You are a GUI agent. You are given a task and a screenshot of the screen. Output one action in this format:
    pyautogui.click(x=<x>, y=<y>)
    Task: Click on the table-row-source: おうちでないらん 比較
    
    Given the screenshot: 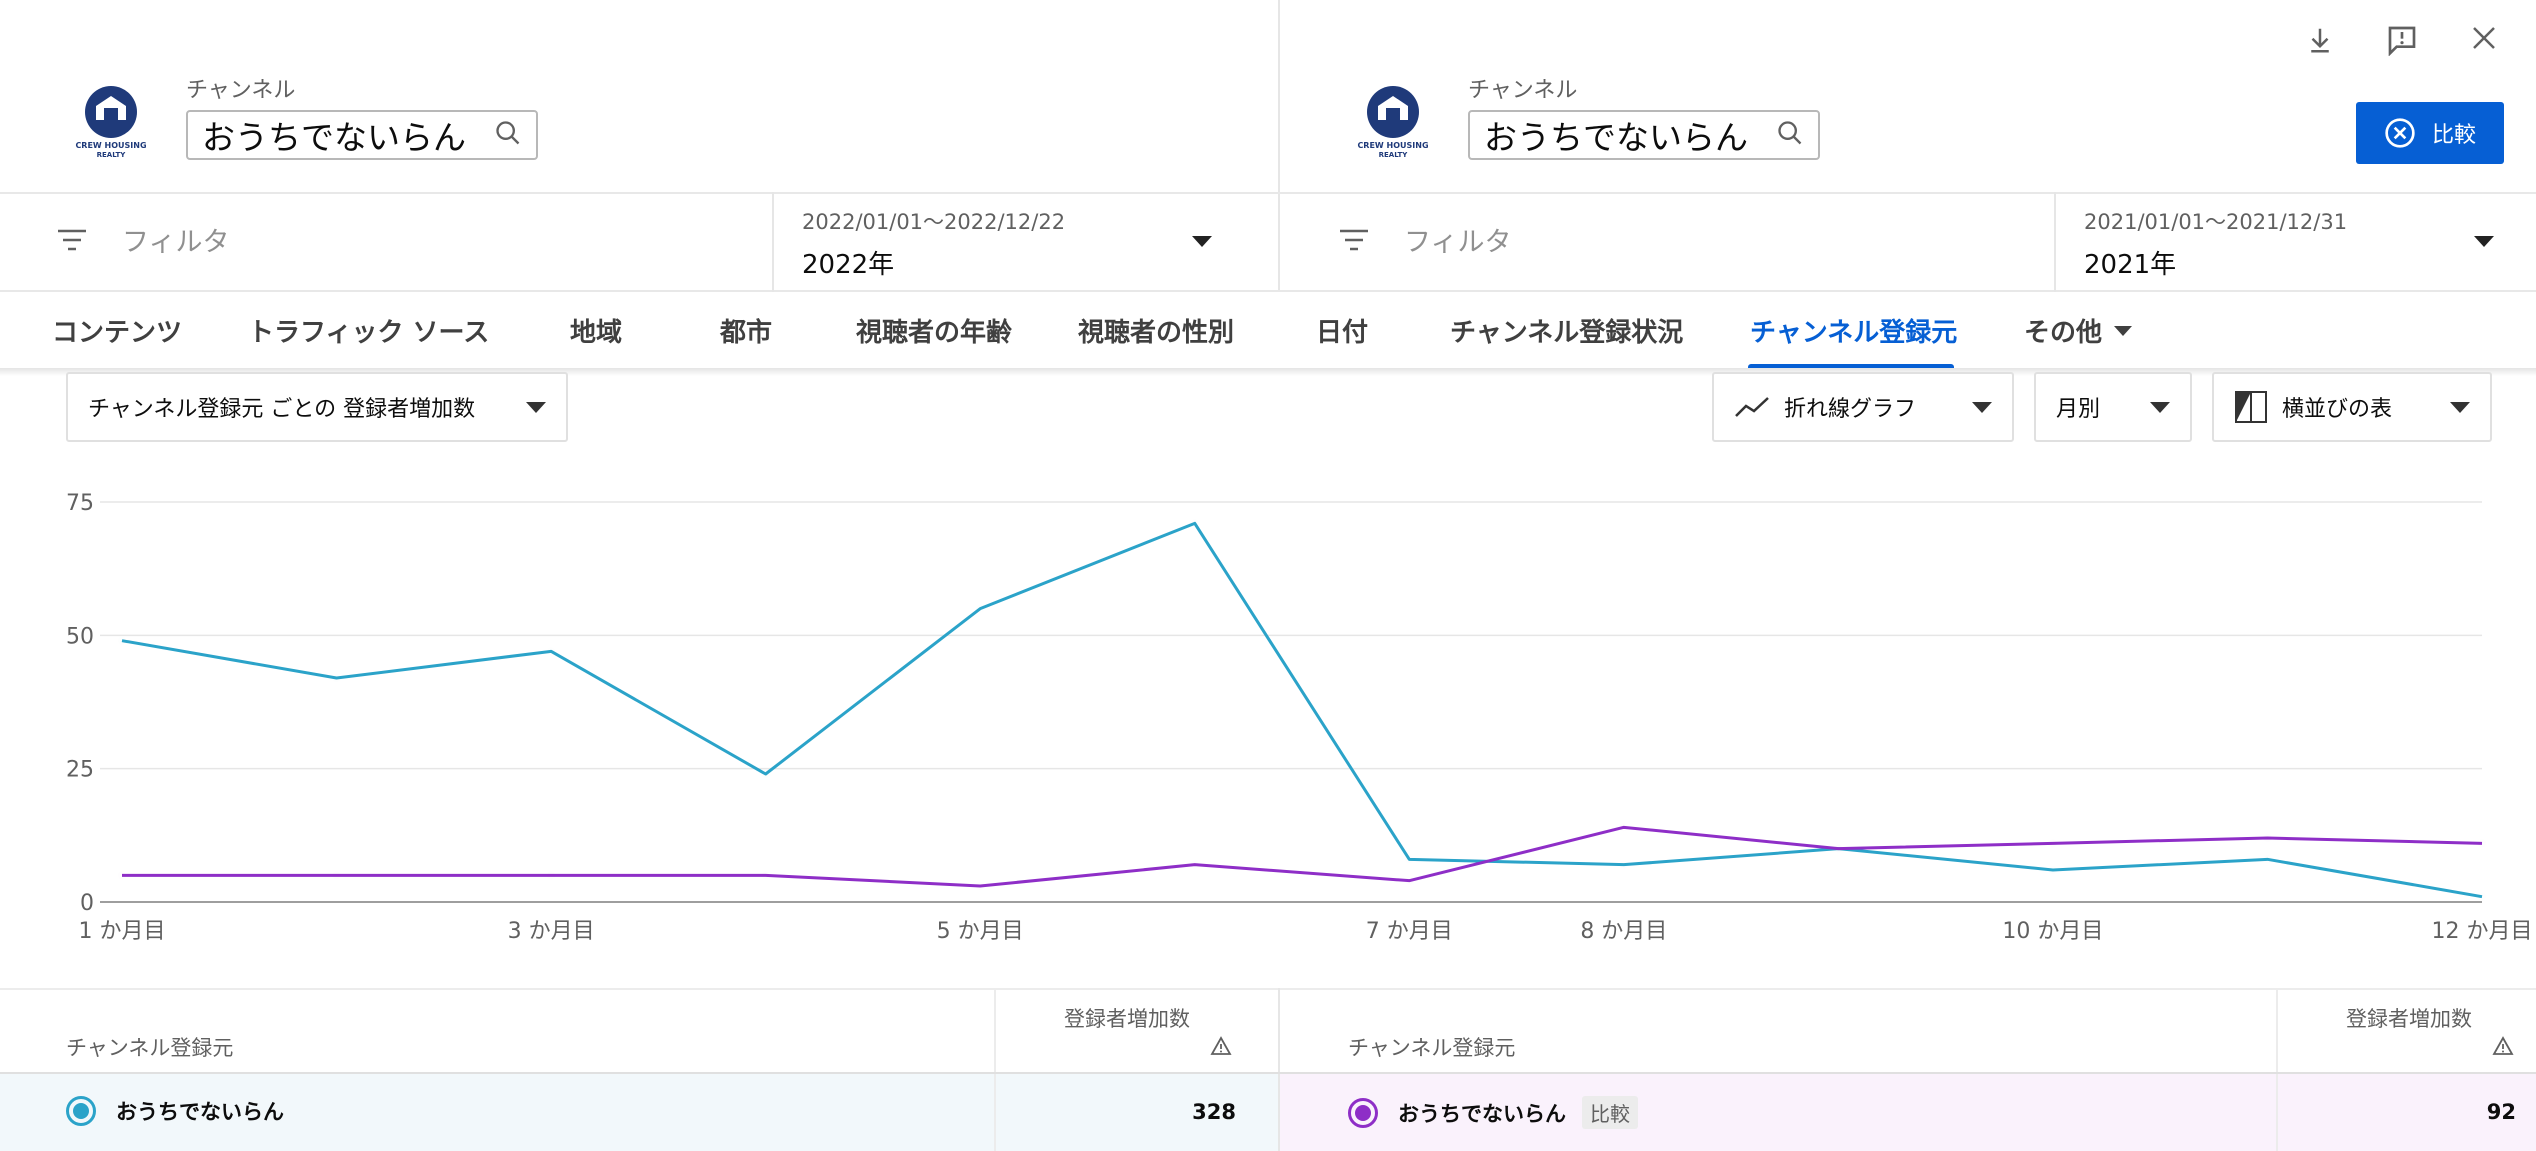 What is the action you would take?
    pyautogui.click(x=1493, y=1112)
    